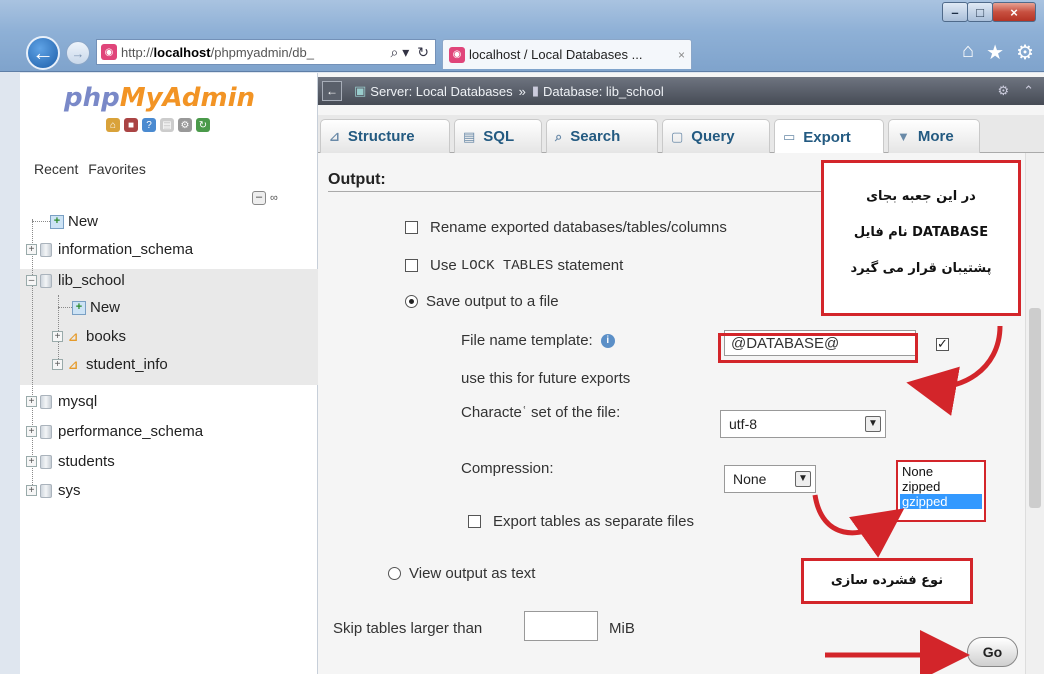 The width and height of the screenshot is (1044, 674). Describe the element at coordinates (274, 198) in the screenshot. I see `link-icon: ∞` at that location.